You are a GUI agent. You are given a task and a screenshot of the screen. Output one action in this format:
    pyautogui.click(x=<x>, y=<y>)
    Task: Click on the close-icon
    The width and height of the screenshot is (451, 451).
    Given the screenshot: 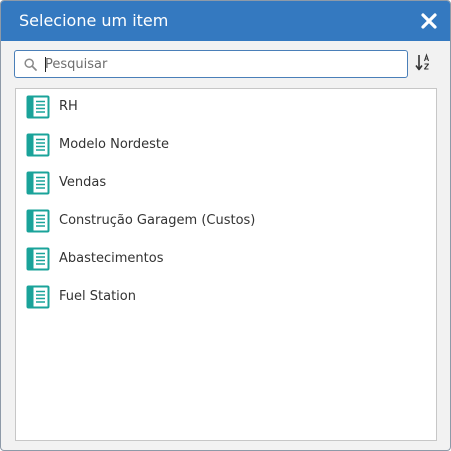 What is the action you would take?
    pyautogui.click(x=429, y=21)
    